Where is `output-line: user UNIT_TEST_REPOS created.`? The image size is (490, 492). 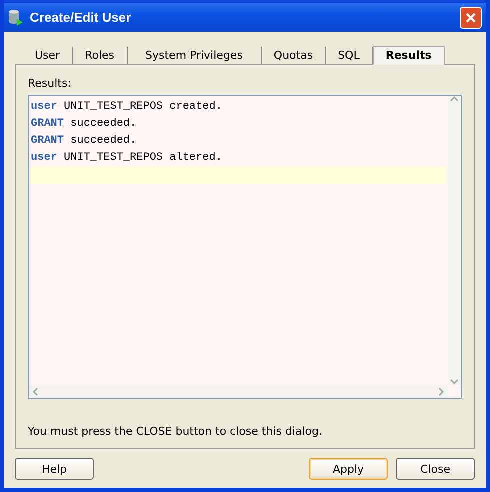
output-line: user UNIT_TEST_REPOS created. is located at coordinates (127, 107).